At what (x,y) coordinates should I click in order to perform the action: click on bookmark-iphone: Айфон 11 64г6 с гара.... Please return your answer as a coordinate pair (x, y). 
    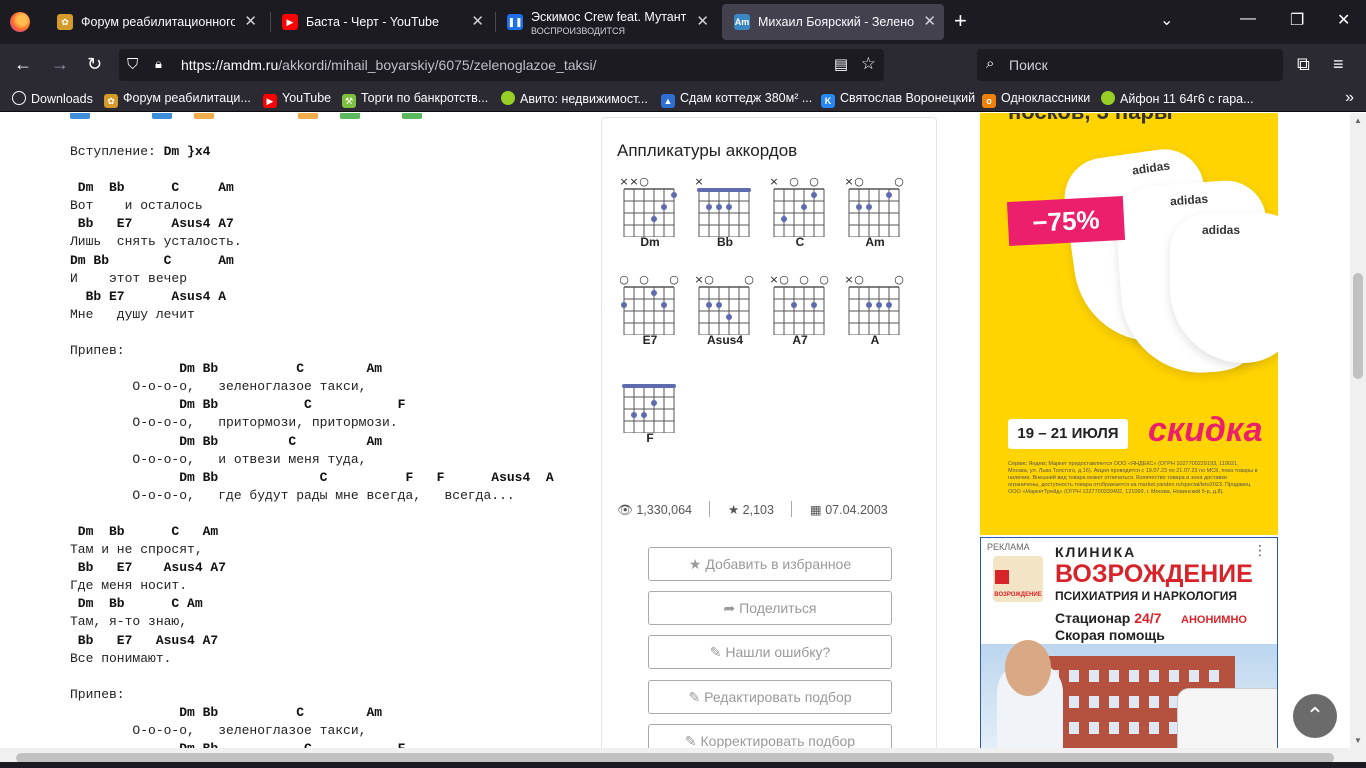
    Looking at the image, I should click on (1177, 98).